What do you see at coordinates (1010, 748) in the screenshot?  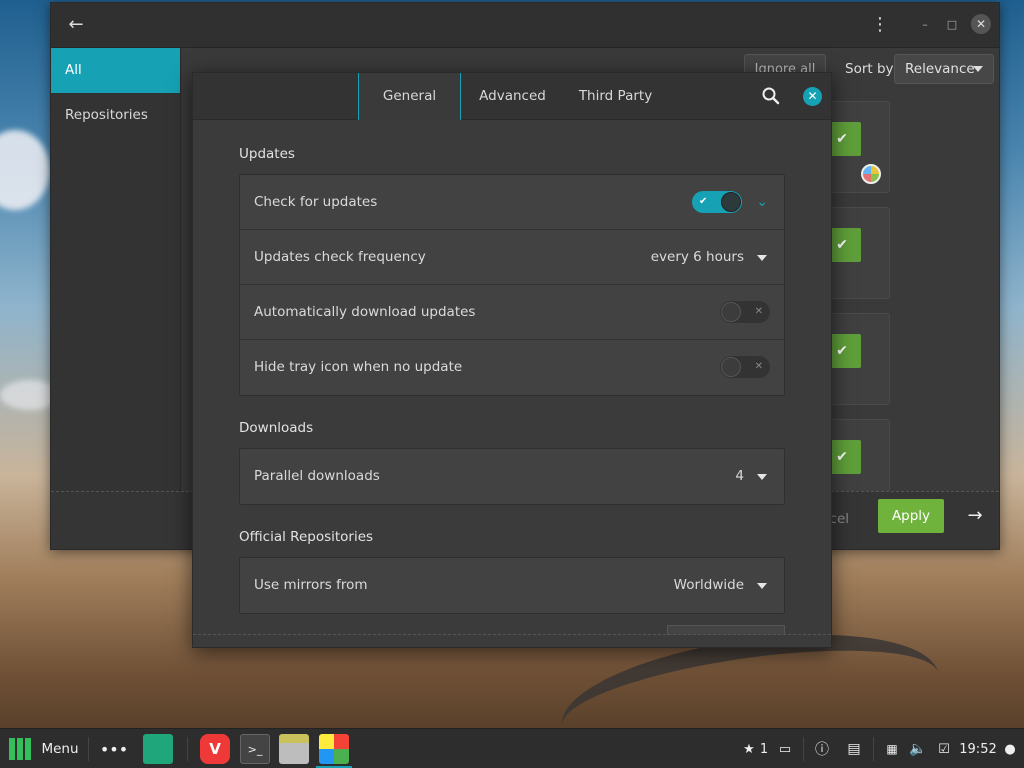 I see `user-icon: ●` at bounding box center [1010, 748].